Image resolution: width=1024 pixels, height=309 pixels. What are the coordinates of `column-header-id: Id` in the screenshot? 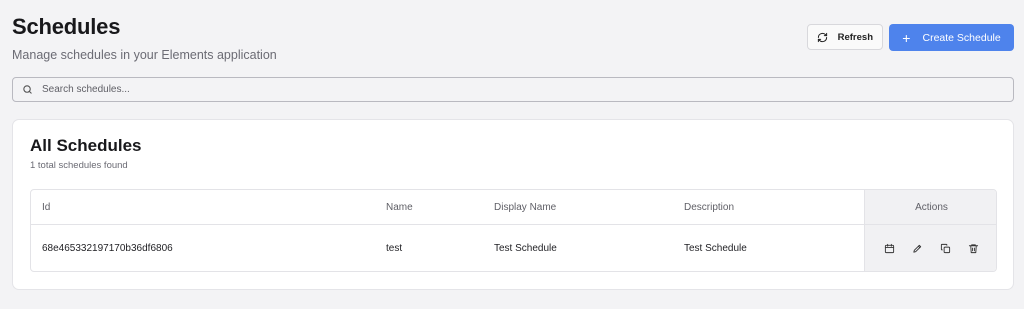 It's located at (46, 207).